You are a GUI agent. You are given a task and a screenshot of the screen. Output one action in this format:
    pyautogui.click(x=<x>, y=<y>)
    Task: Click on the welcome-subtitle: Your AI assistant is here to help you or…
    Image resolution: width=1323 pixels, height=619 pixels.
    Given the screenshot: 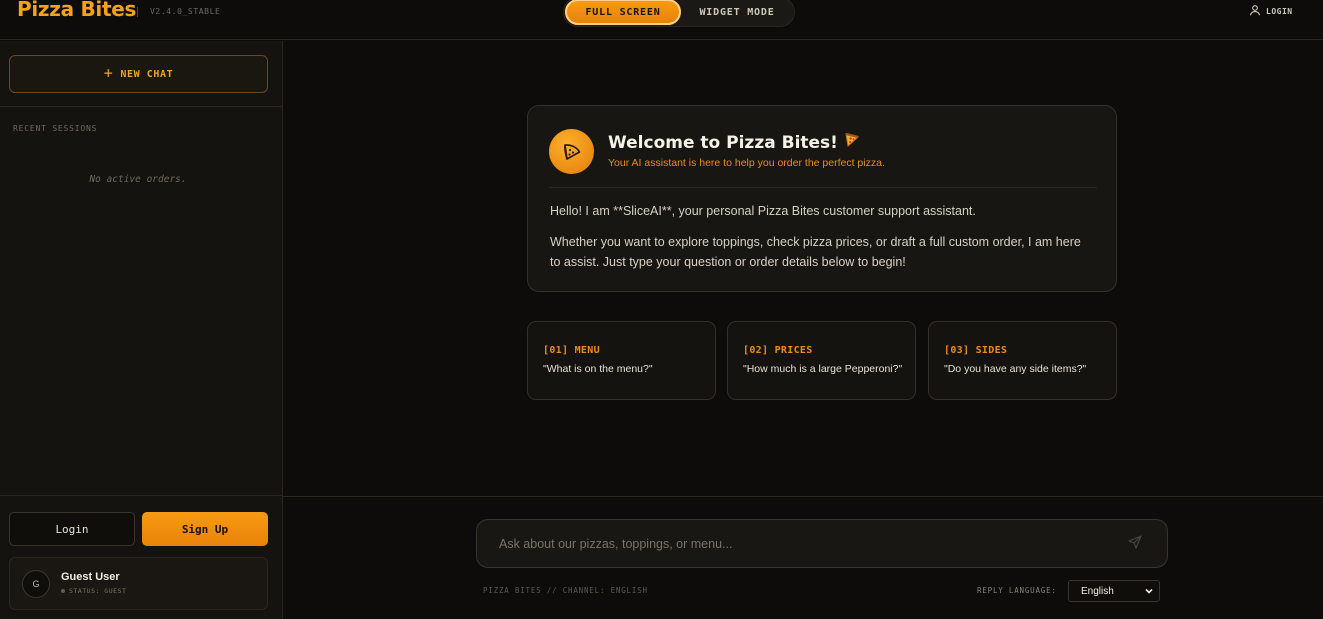 What is the action you would take?
    pyautogui.click(x=746, y=163)
    